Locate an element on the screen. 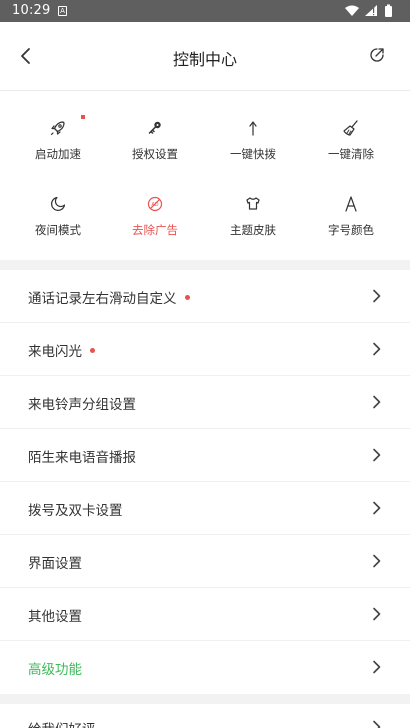 This screenshot has height=728, width=410. settings-row-call-flash: 来电闪光 is located at coordinates (205, 349).